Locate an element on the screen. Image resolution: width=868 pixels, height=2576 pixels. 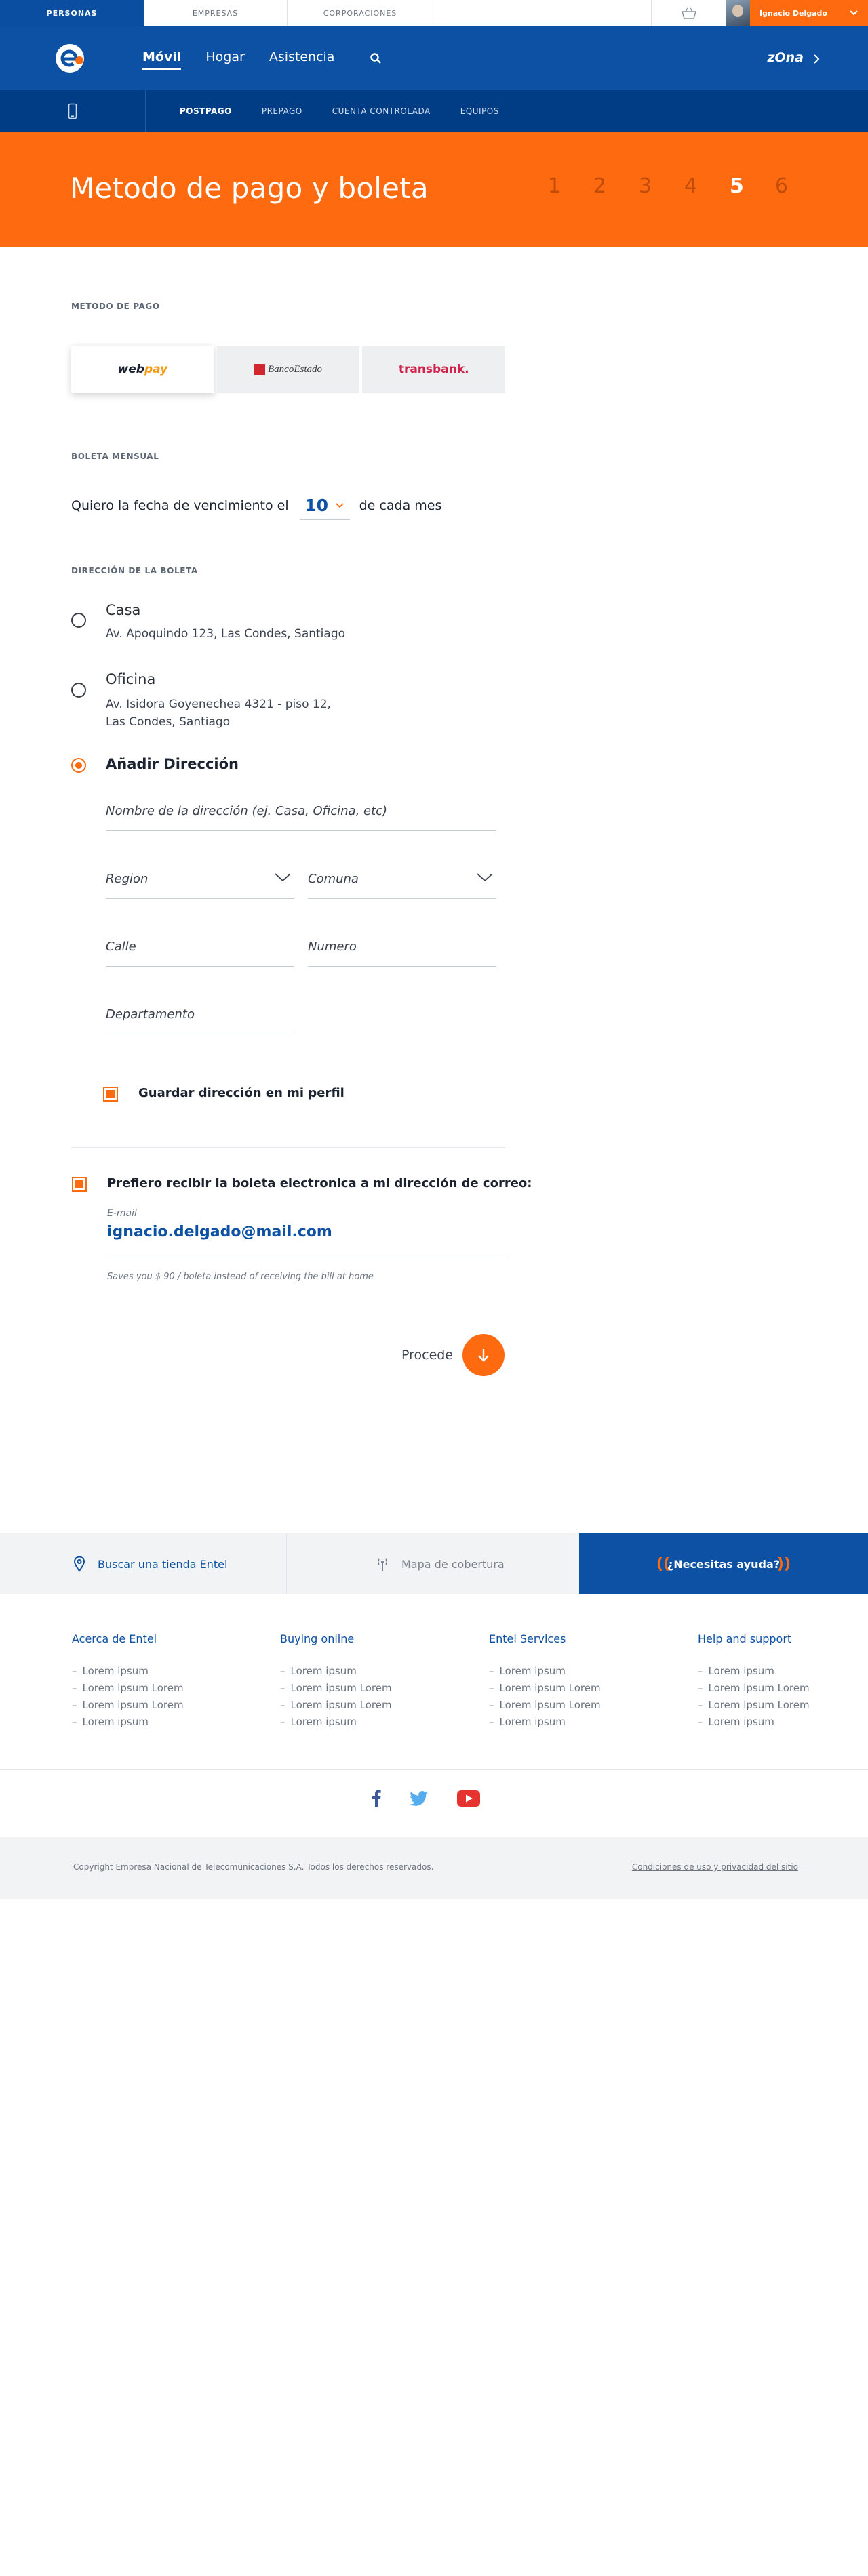
footer-column-title: Acerca de Entel is located at coordinates (160, 1638).